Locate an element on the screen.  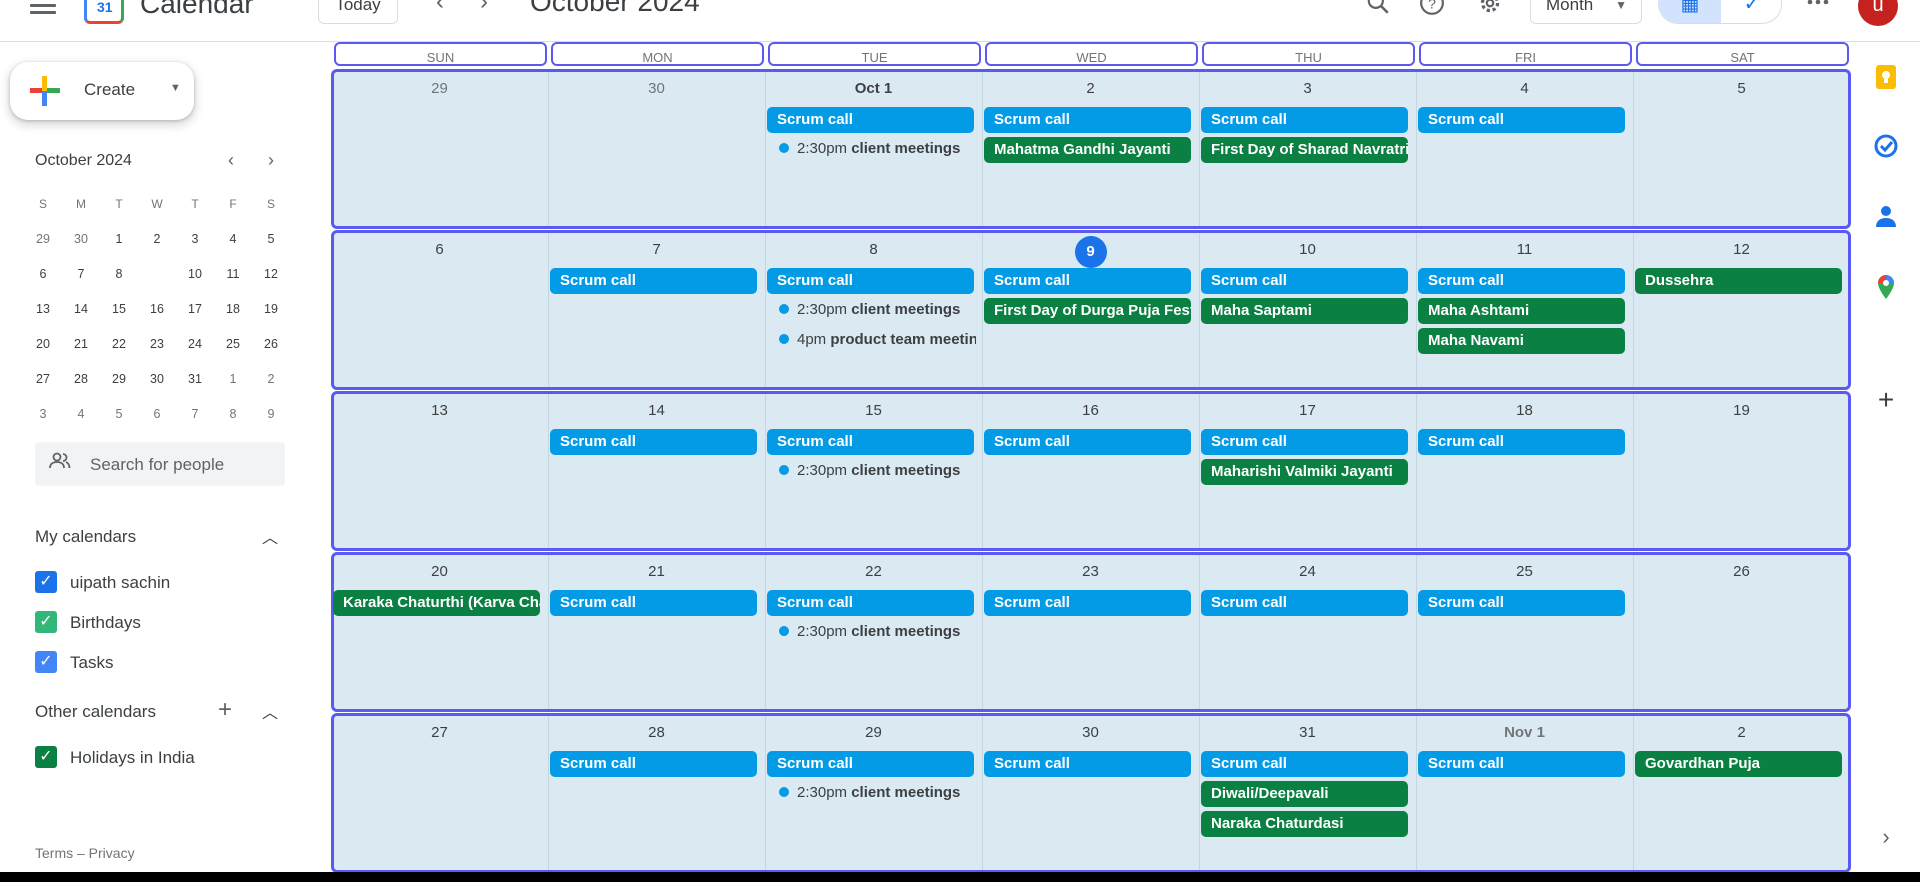
account-avatar: u is located at coordinates (1878, 13).